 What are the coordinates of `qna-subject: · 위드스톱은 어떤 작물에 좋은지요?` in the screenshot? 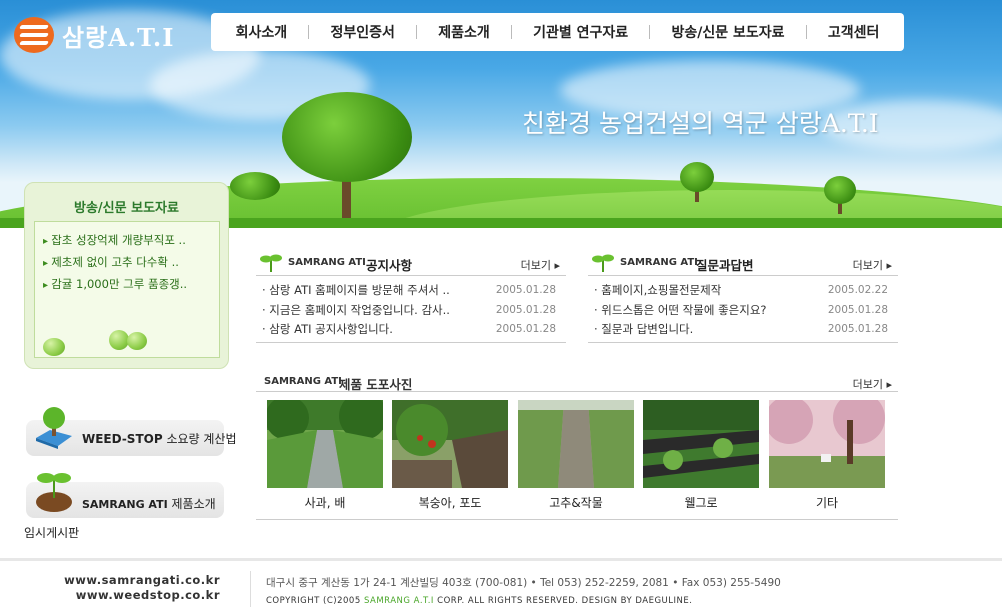 It's located at (680, 309).